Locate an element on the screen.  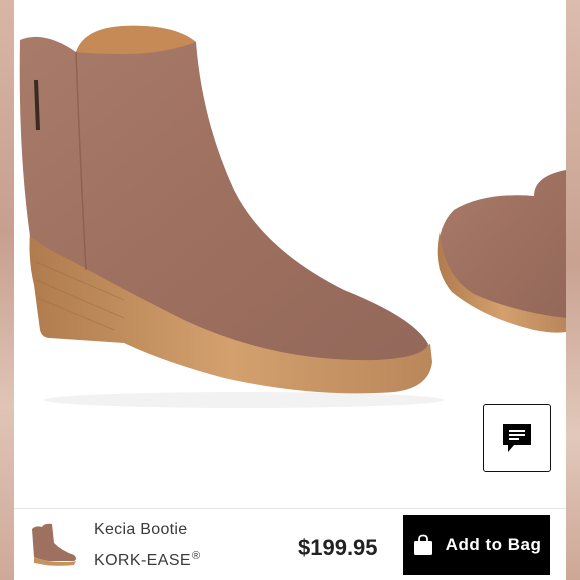
product-price: $199.95 is located at coordinates (338, 547).